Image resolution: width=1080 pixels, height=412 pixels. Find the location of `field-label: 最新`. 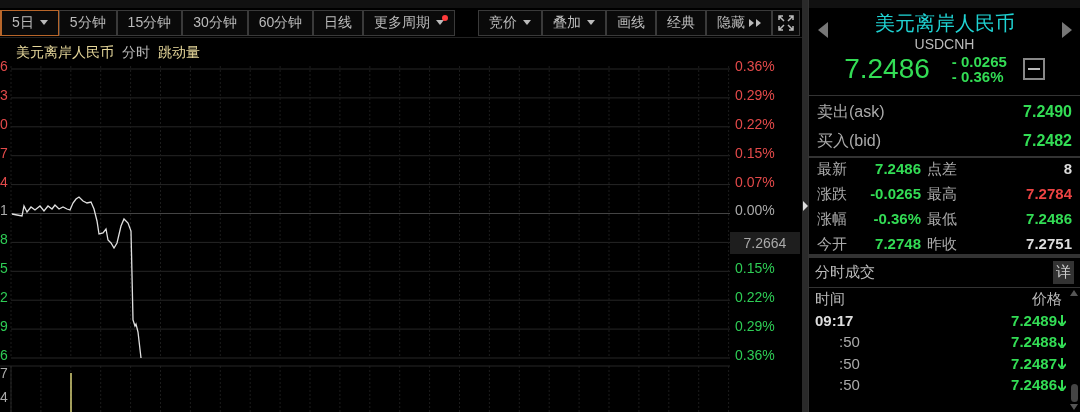

field-label: 最新 is located at coordinates (832, 169).